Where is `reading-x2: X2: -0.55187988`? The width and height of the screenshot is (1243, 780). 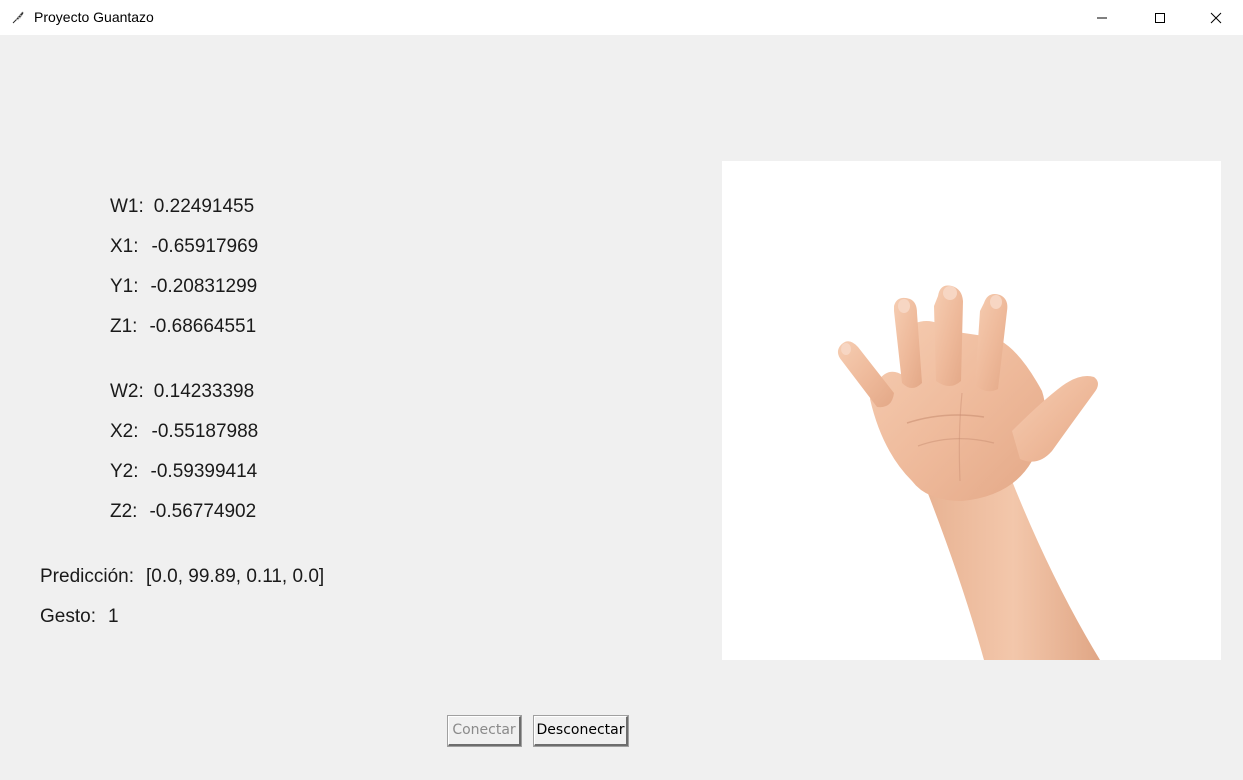 reading-x2: X2: -0.55187988 is located at coordinates (184, 432).